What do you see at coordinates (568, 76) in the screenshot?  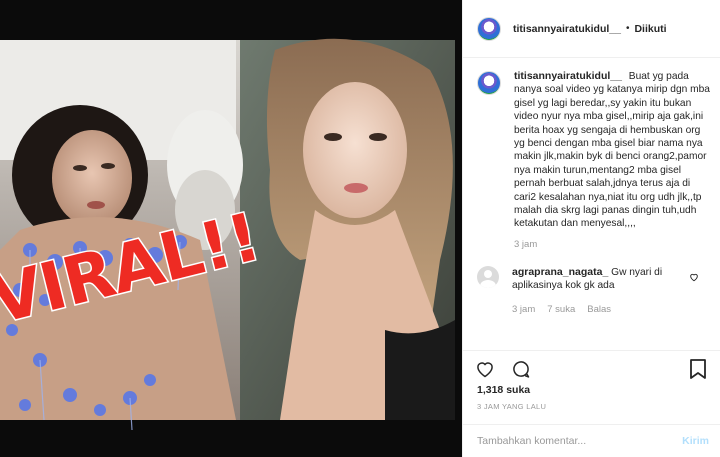 I see `caption-username: titisannyairatukidul__` at bounding box center [568, 76].